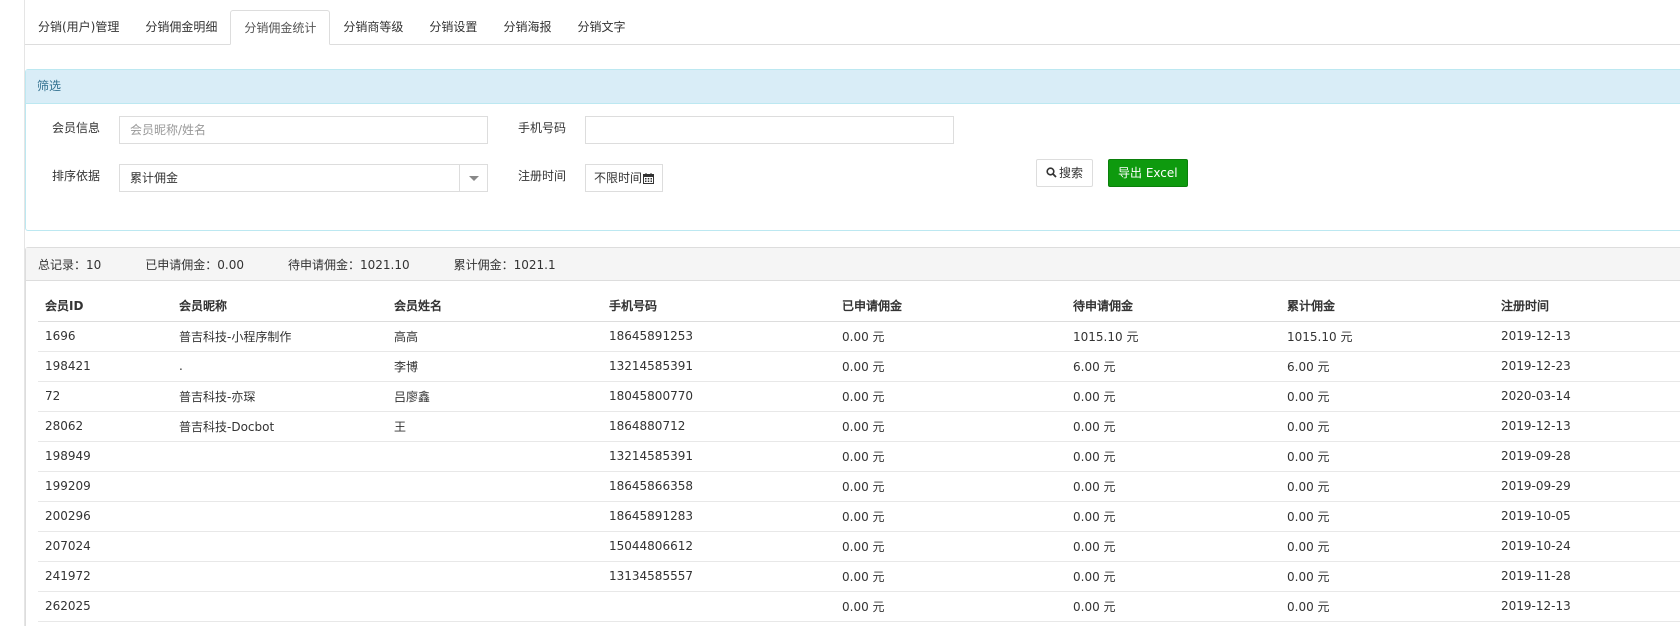 The height and width of the screenshot is (626, 1680). What do you see at coordinates (718, 546) in the screenshot?
I see `cell-phone: 15044806612` at bounding box center [718, 546].